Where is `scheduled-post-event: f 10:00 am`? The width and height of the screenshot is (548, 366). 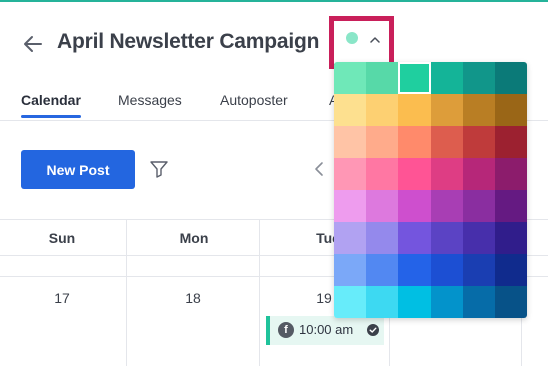
scheduled-post-event: f 10:00 am is located at coordinates (325, 330).